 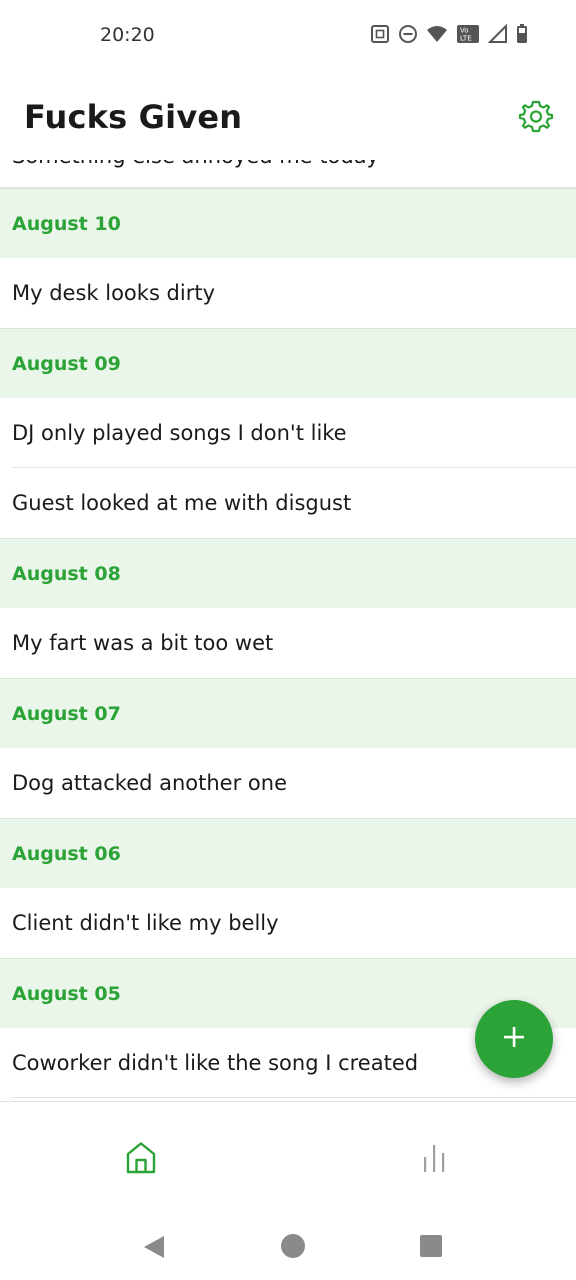 I want to click on signal-icon, so click(x=498, y=34).